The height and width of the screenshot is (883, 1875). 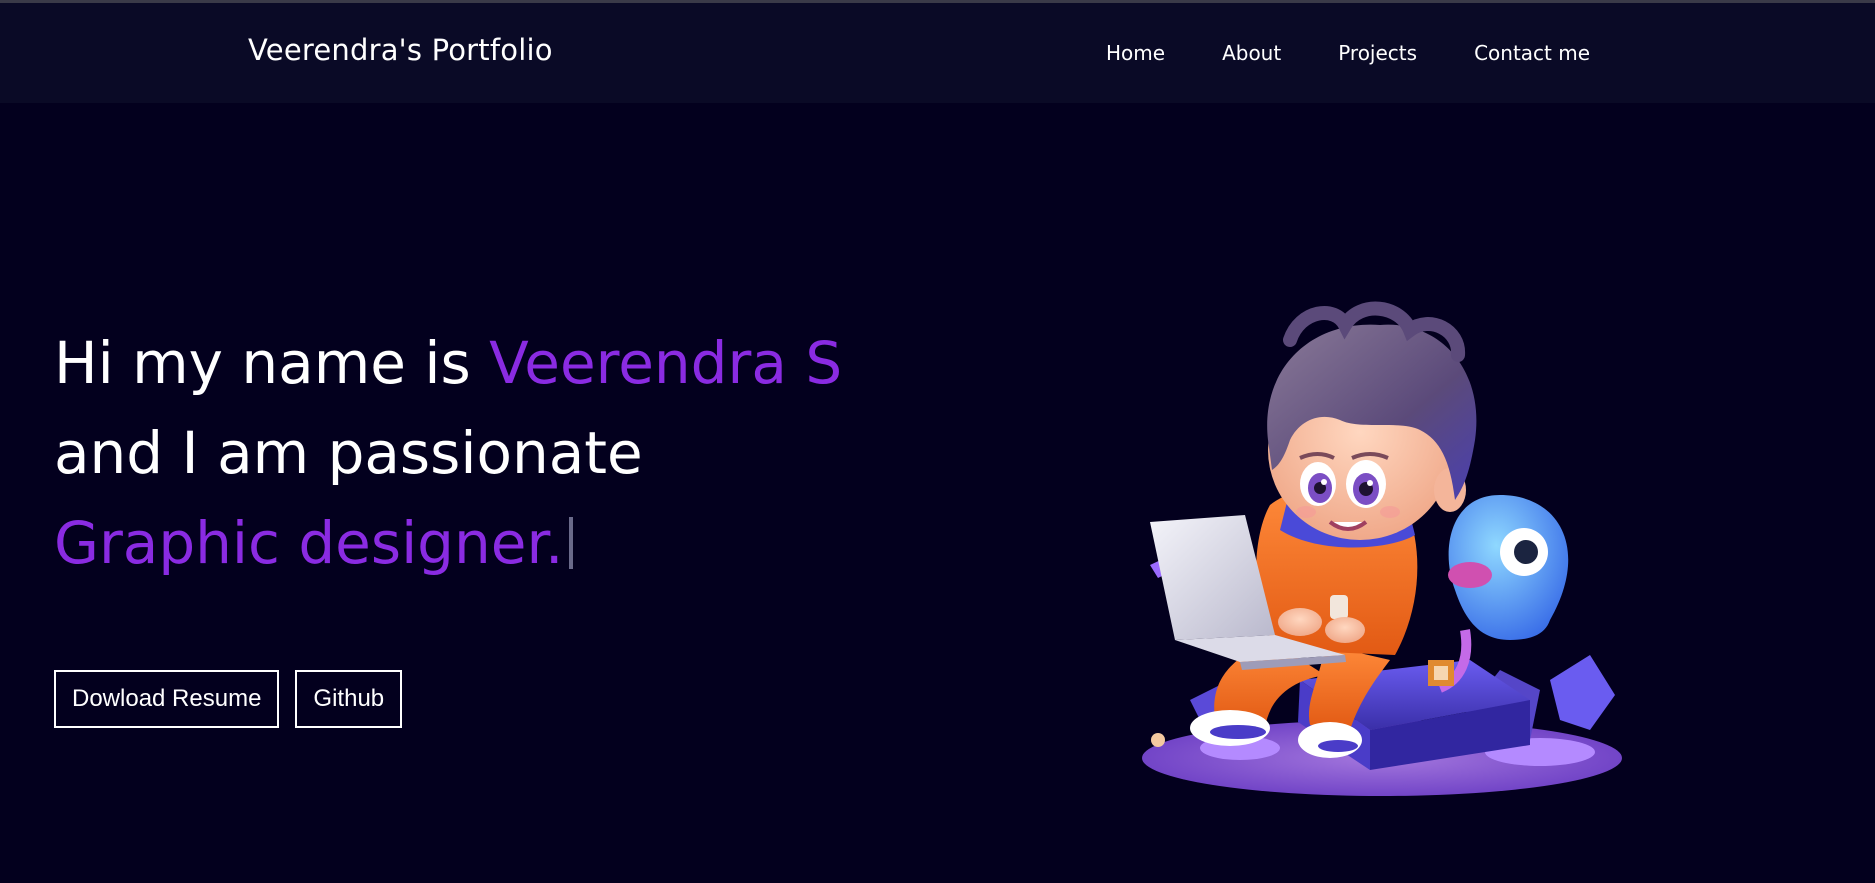 I want to click on hero-illustration-image, so click(x=1382, y=548).